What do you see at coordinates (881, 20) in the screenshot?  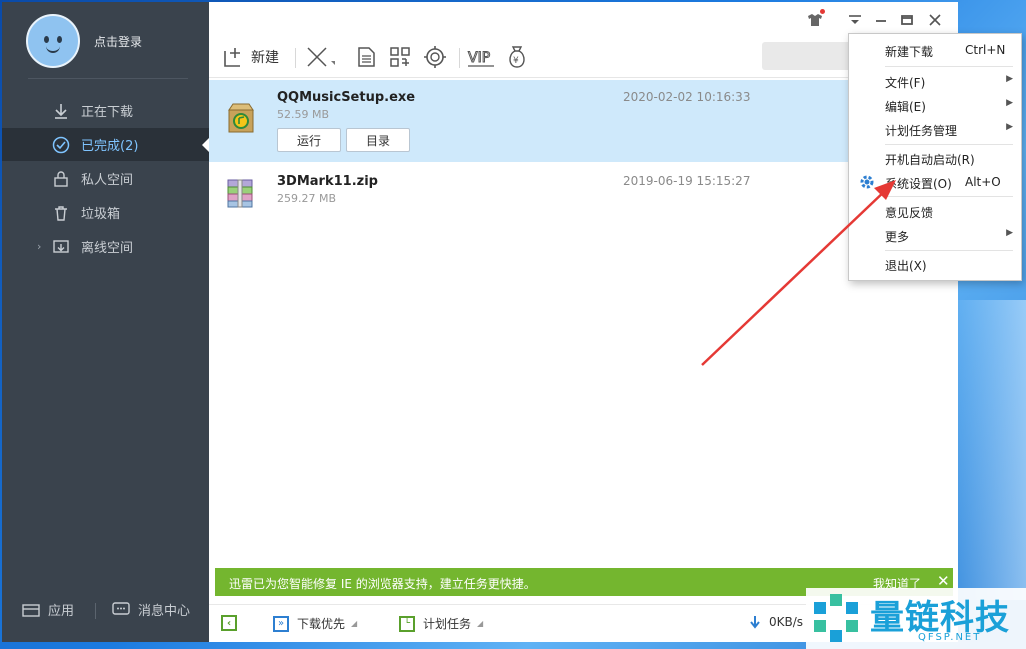 I see `minimize-icon` at bounding box center [881, 20].